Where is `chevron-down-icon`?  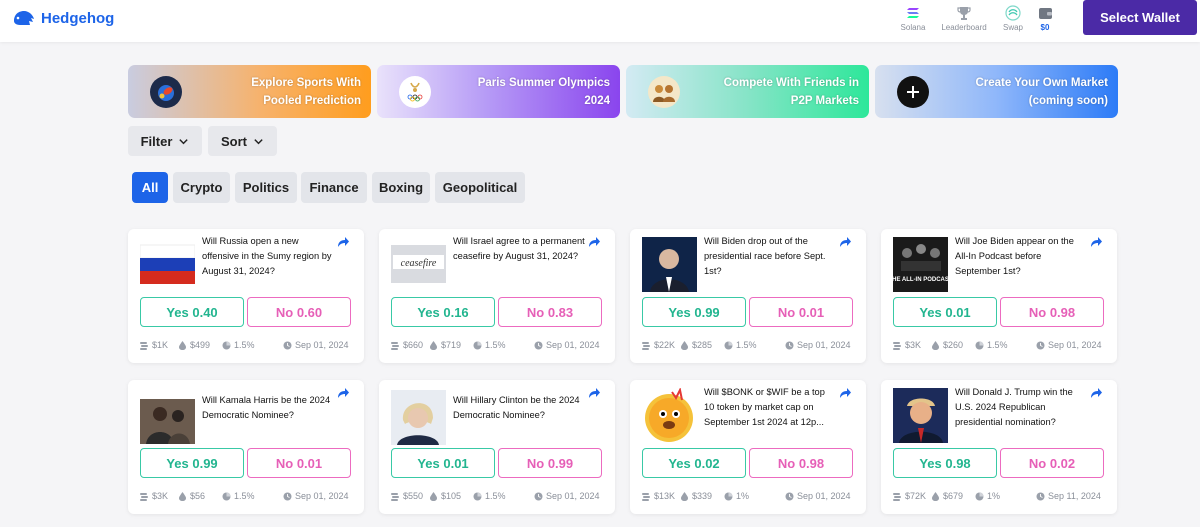
chevron-down-icon is located at coordinates (184, 141).